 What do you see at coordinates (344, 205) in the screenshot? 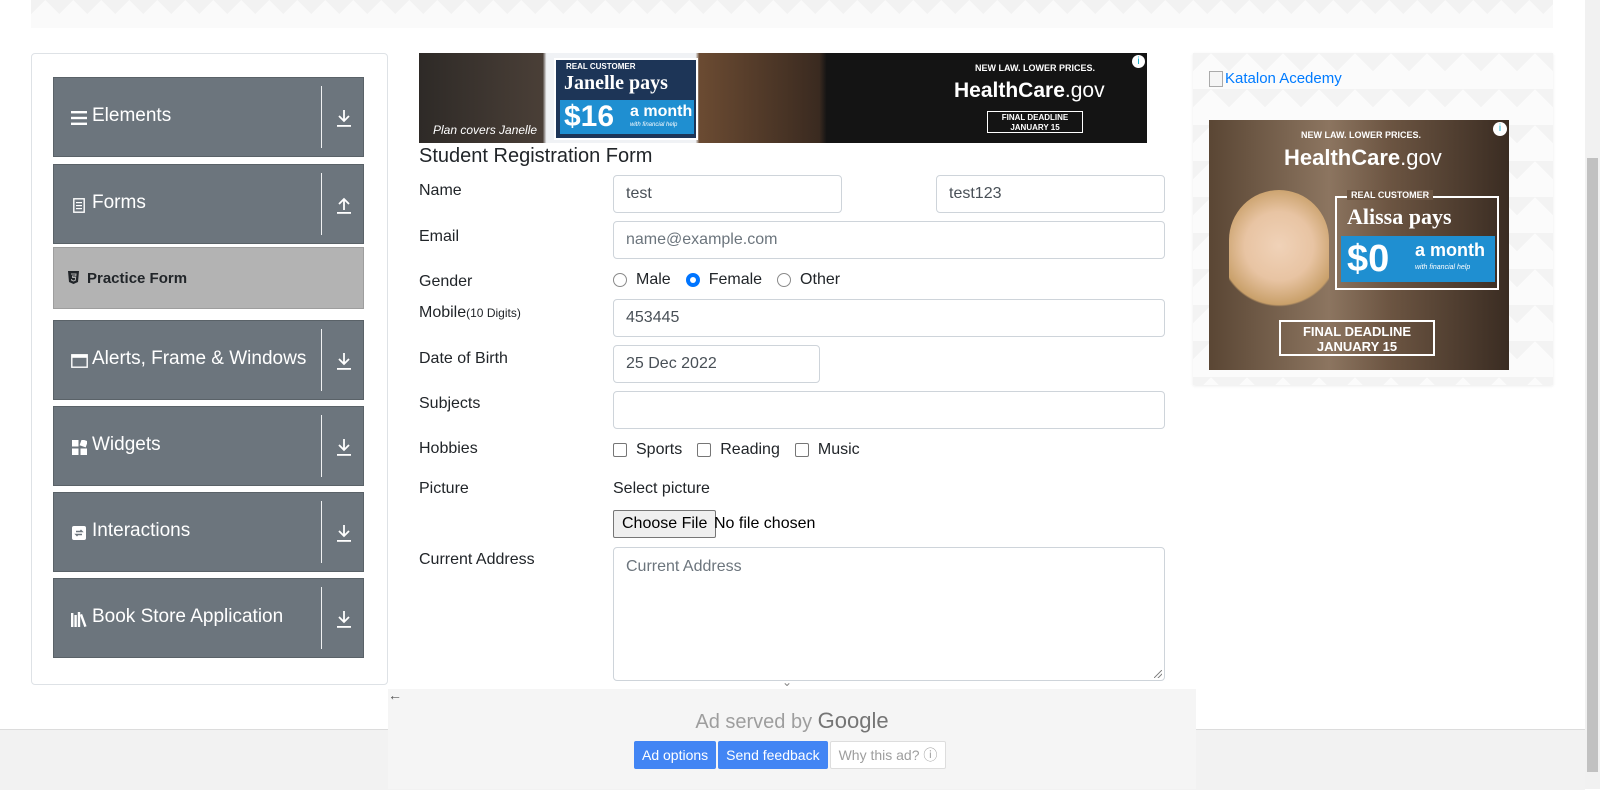
I see `arrow-up-icon` at bounding box center [344, 205].